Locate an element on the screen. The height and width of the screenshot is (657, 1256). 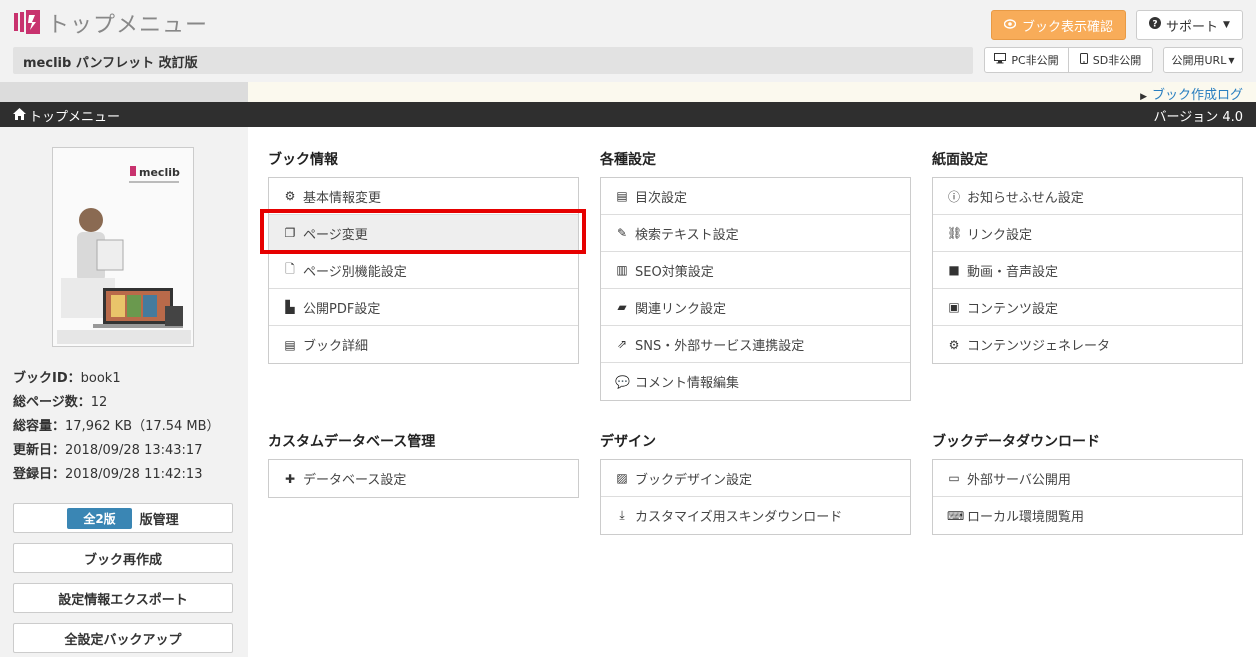
laptop-icon: ⌨ is located at coordinates (956, 515).